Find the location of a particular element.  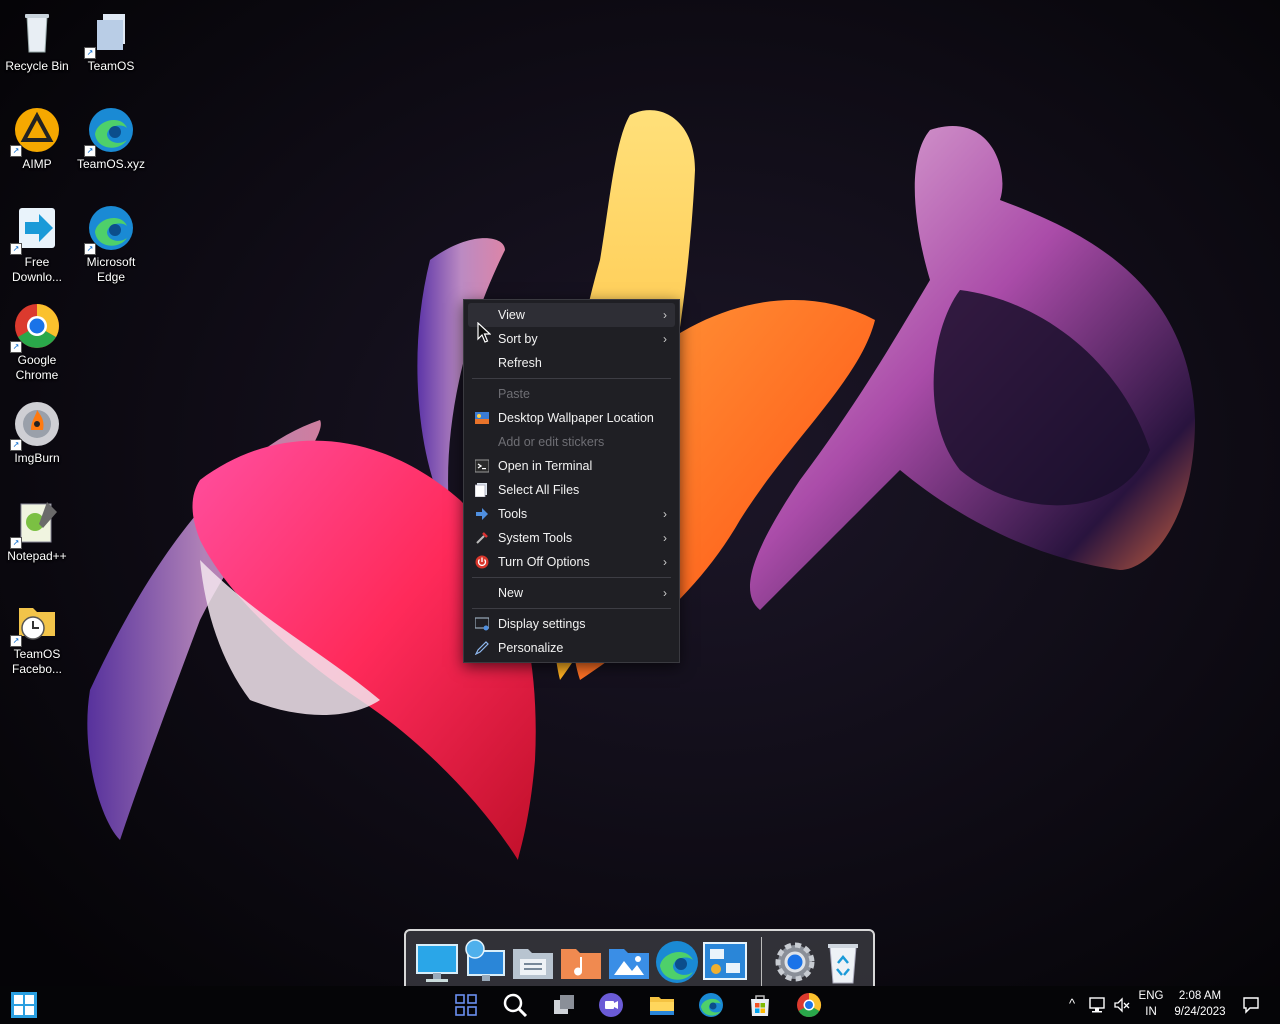

menu-item-sort-by: Sort by › is located at coordinates (571, 339).